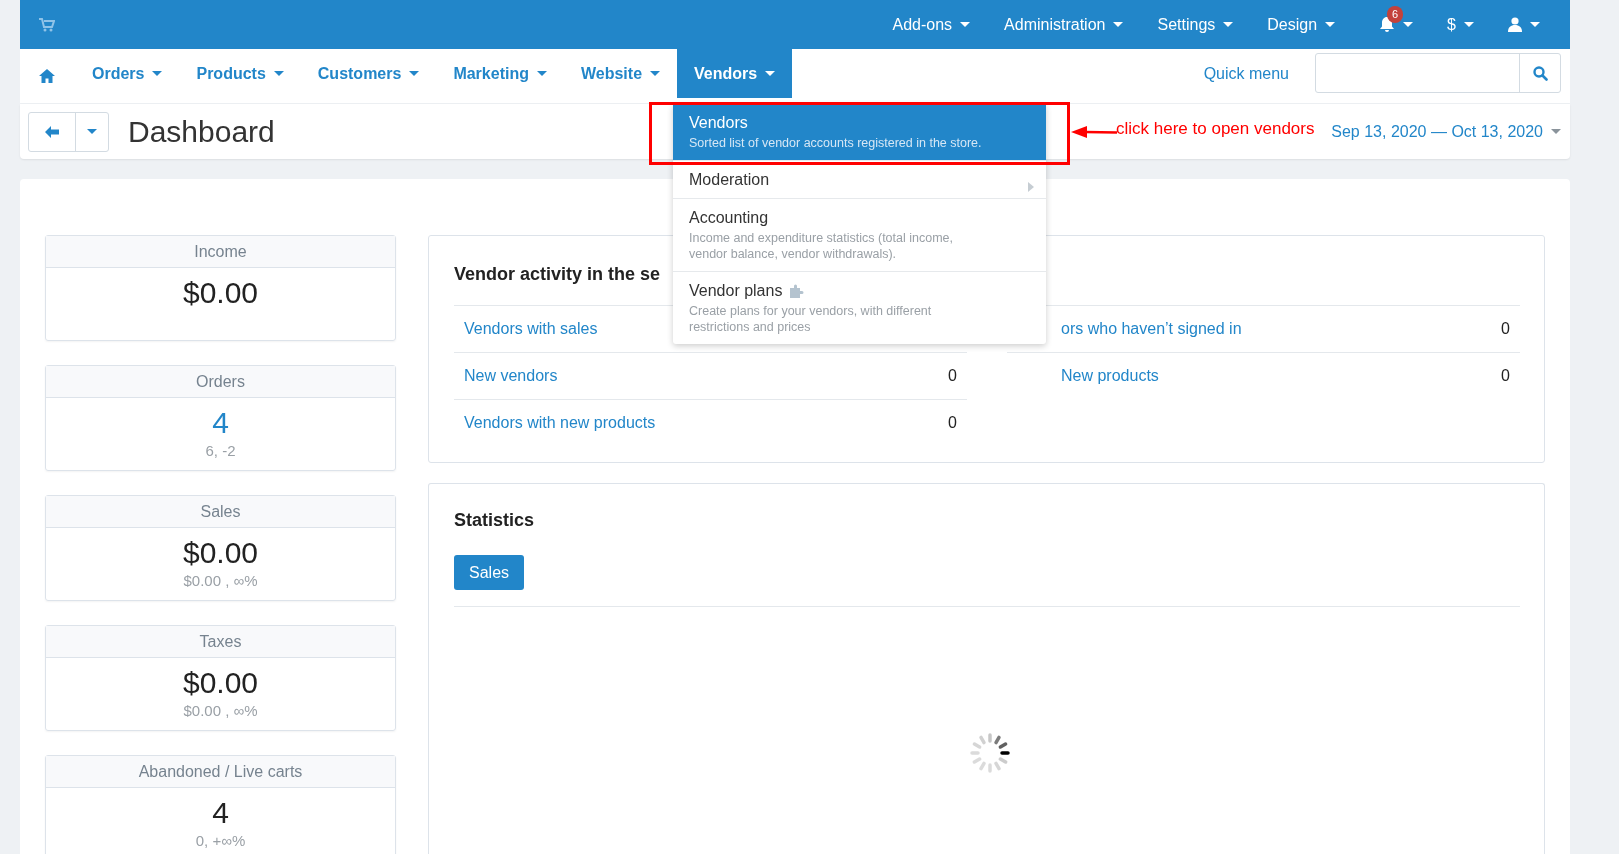  What do you see at coordinates (718, 123) in the screenshot?
I see `menu-item-title: Vendors` at bounding box center [718, 123].